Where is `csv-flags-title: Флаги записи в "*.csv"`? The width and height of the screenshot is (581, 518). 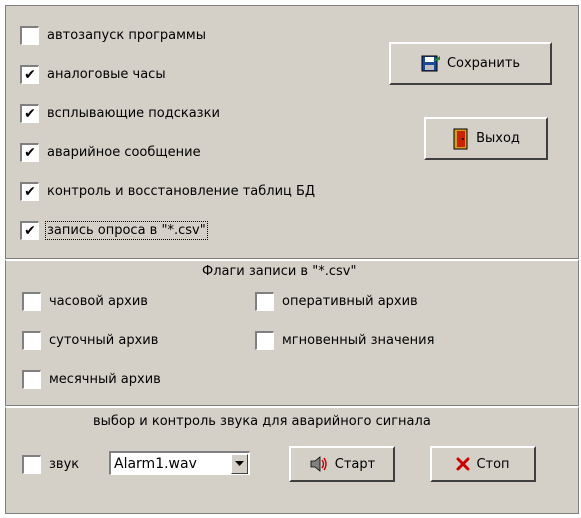
csv-flags-title: Флаги записи в "*.csv" is located at coordinates (279, 271).